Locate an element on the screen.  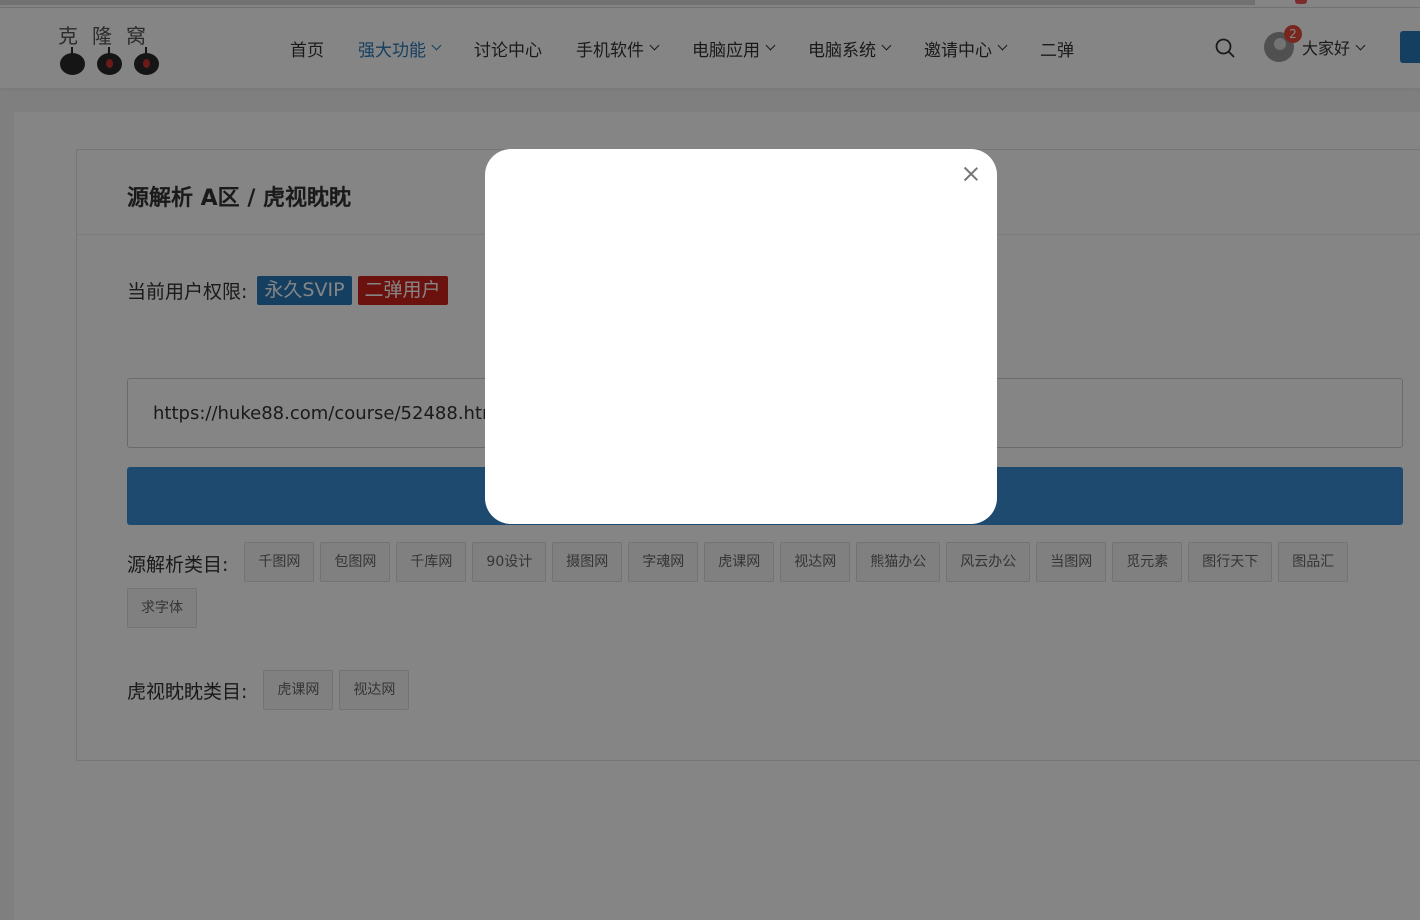
close-icon is located at coordinates (971, 174).